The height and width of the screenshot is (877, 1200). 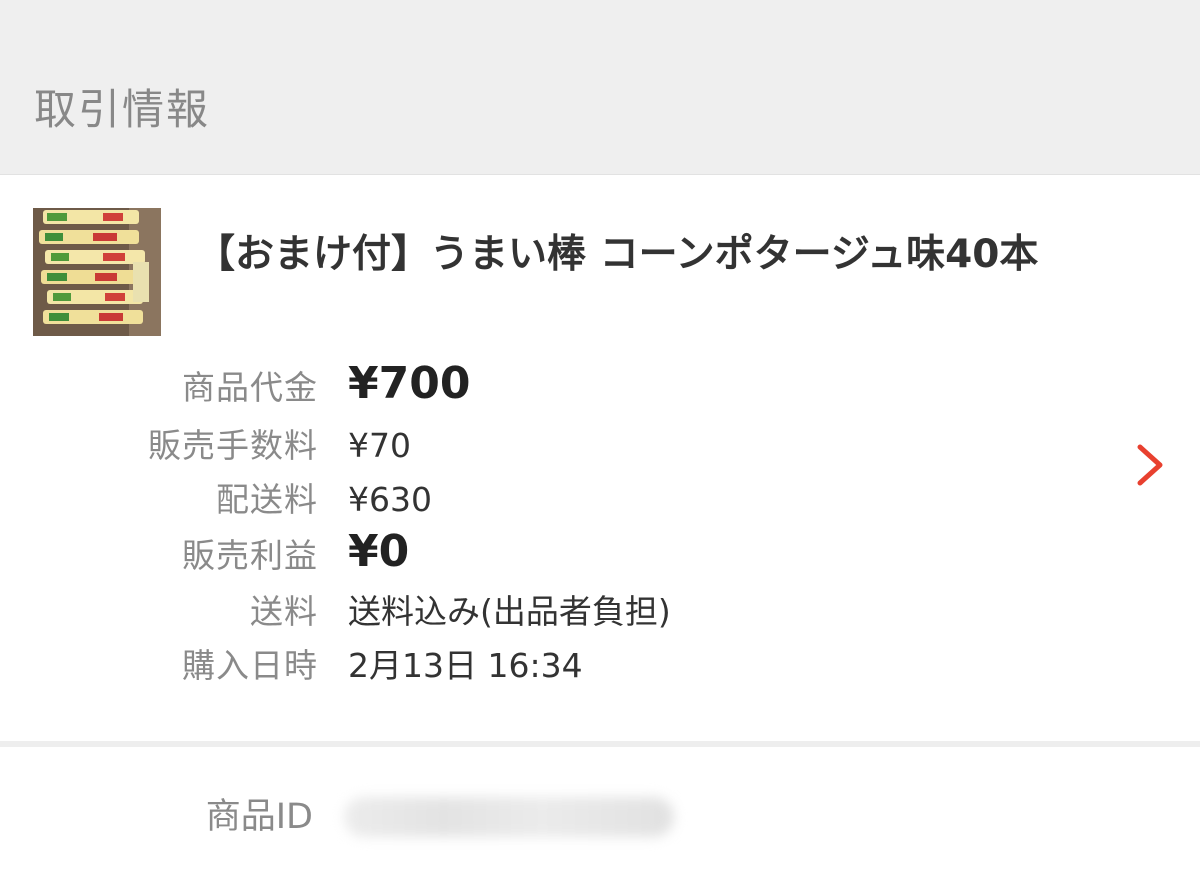 I want to click on purchase-date-row: 購入日時 2月13日 16:34, so click(x=550, y=666).